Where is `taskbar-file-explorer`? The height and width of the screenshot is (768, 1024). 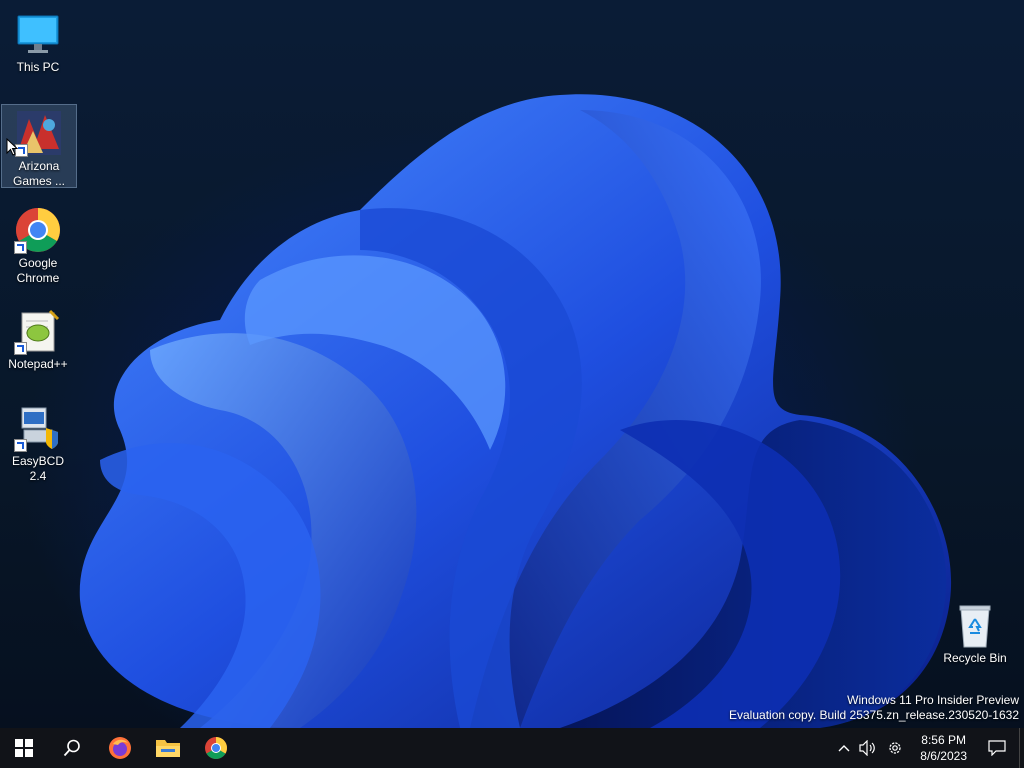 taskbar-file-explorer is located at coordinates (168, 748).